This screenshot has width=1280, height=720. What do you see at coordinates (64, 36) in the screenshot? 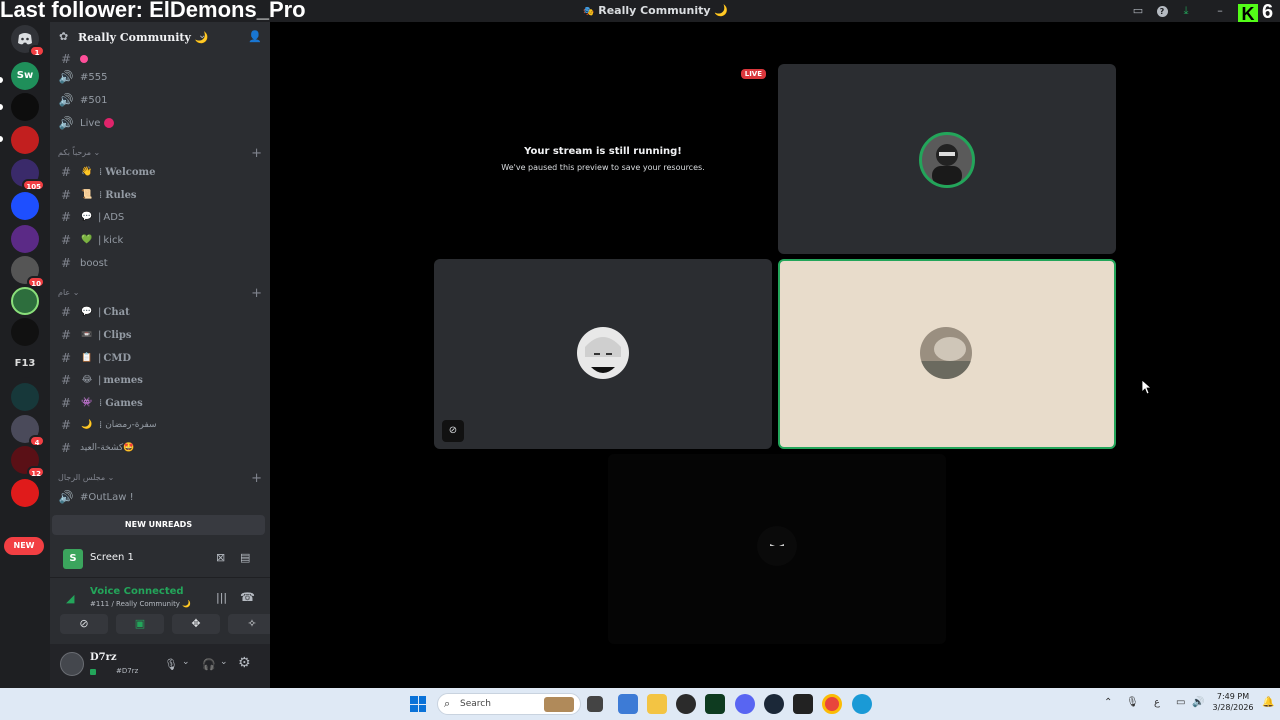
I see `server-boost-icon: ✿` at bounding box center [64, 36].